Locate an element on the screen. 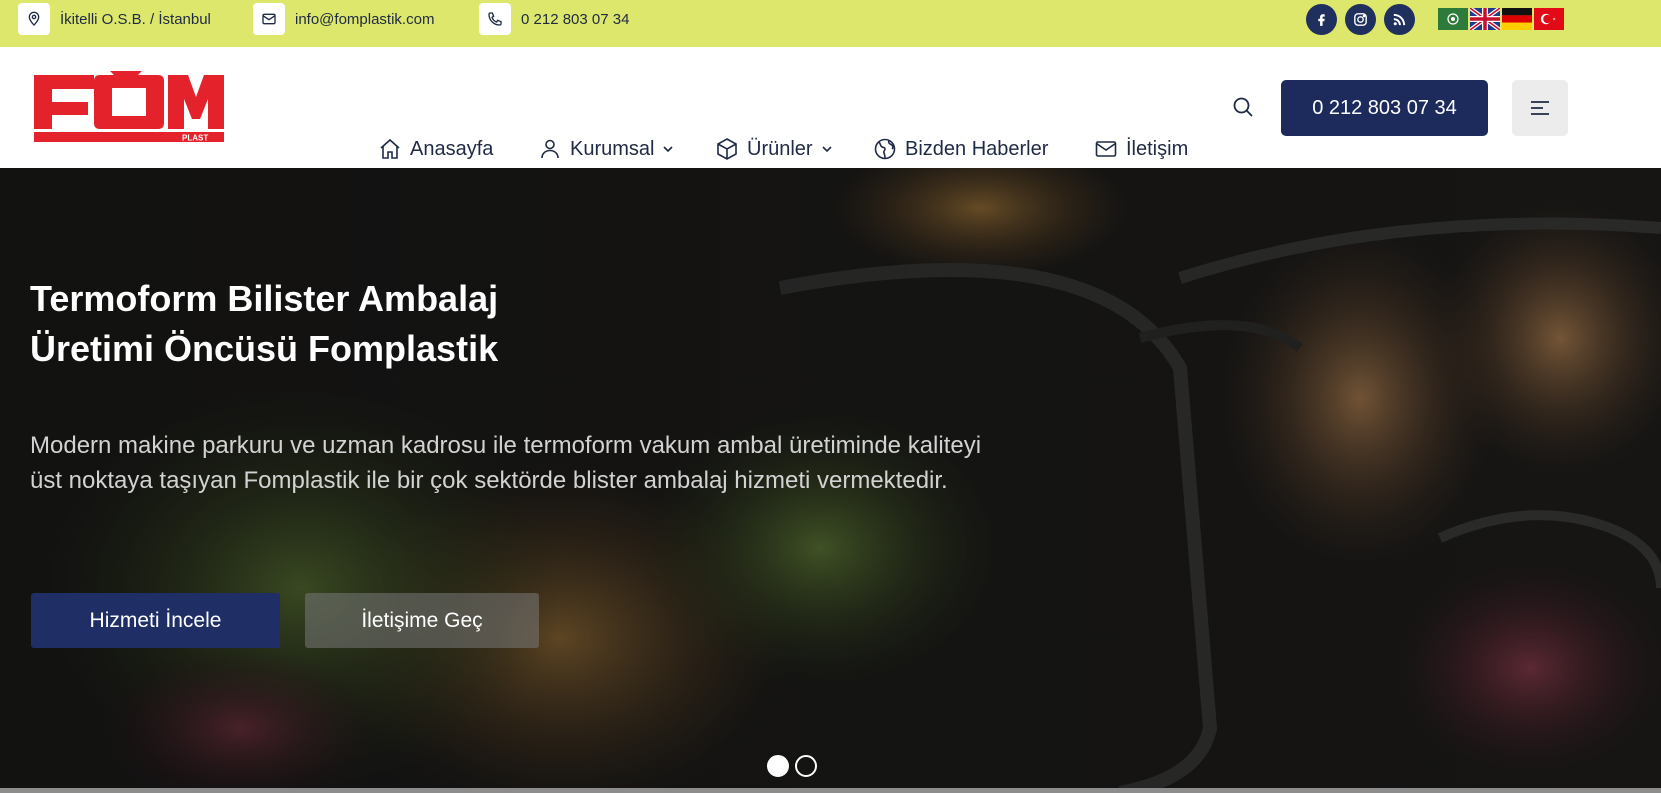 This screenshot has width=1661, height=793. location-pin-icon is located at coordinates (34, 19).